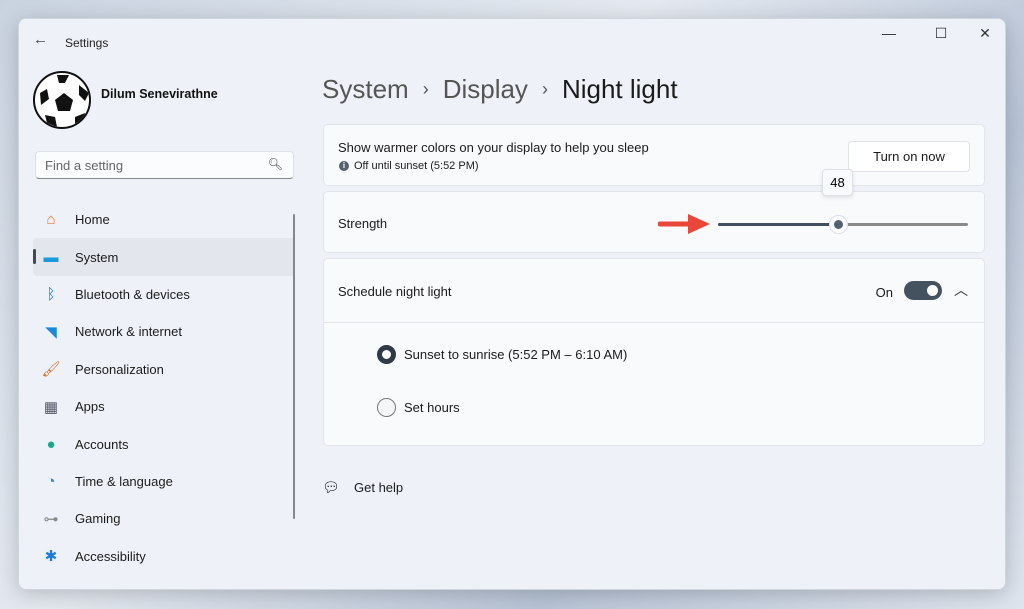 The image size is (1024, 609). I want to click on strength-card: Strength, so click(654, 222).